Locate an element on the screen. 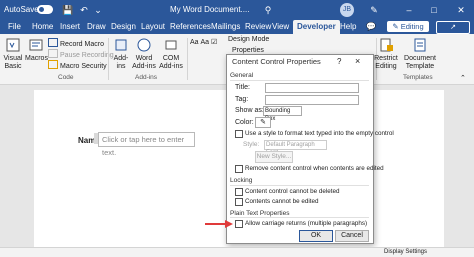 Image resolution: width=474 pixels, height=257 pixels. add-ins-group-label: Add-ins is located at coordinates (146, 77).